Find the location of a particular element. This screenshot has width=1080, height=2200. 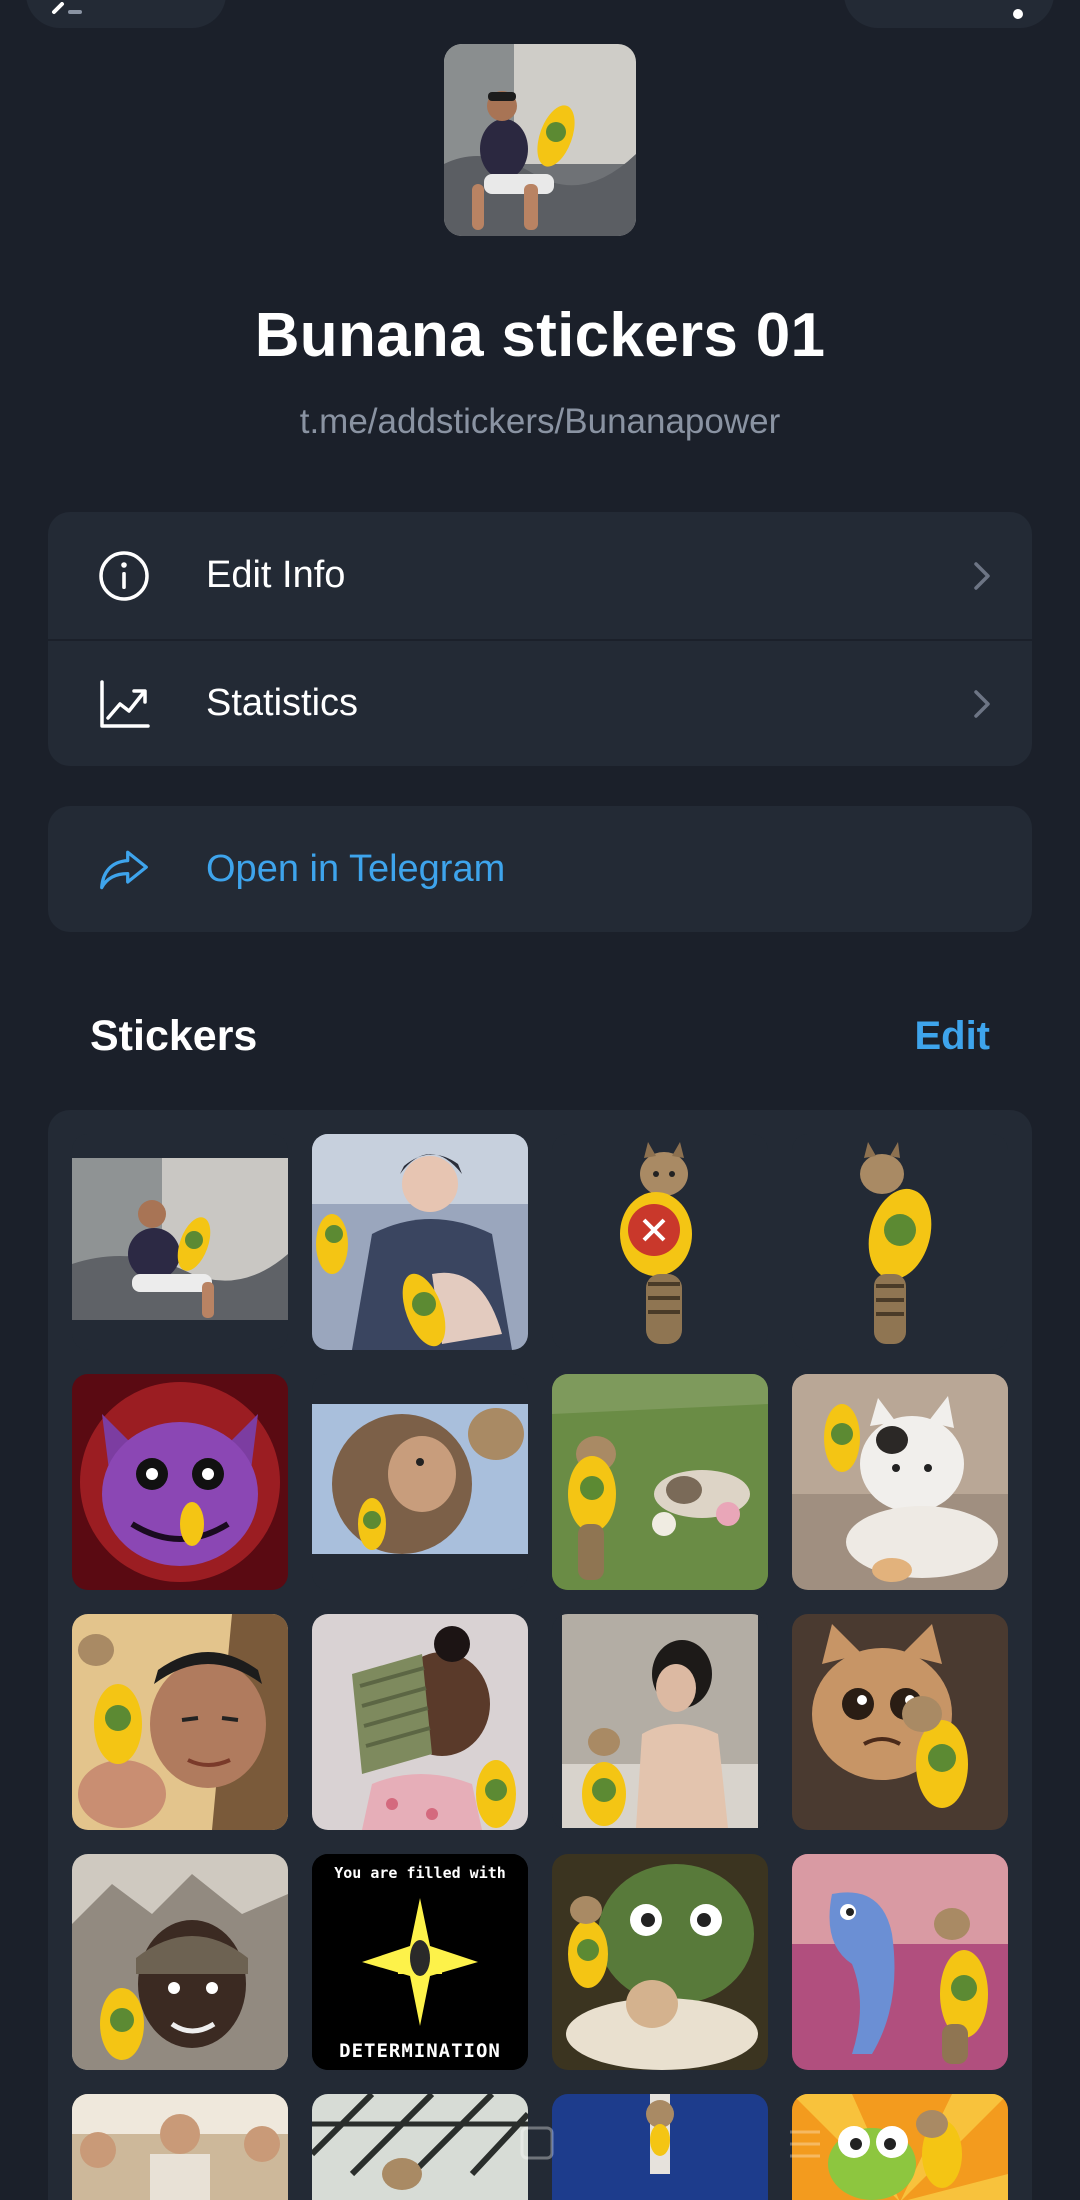

chevron-left-icon is located at coordinates (68, 12).